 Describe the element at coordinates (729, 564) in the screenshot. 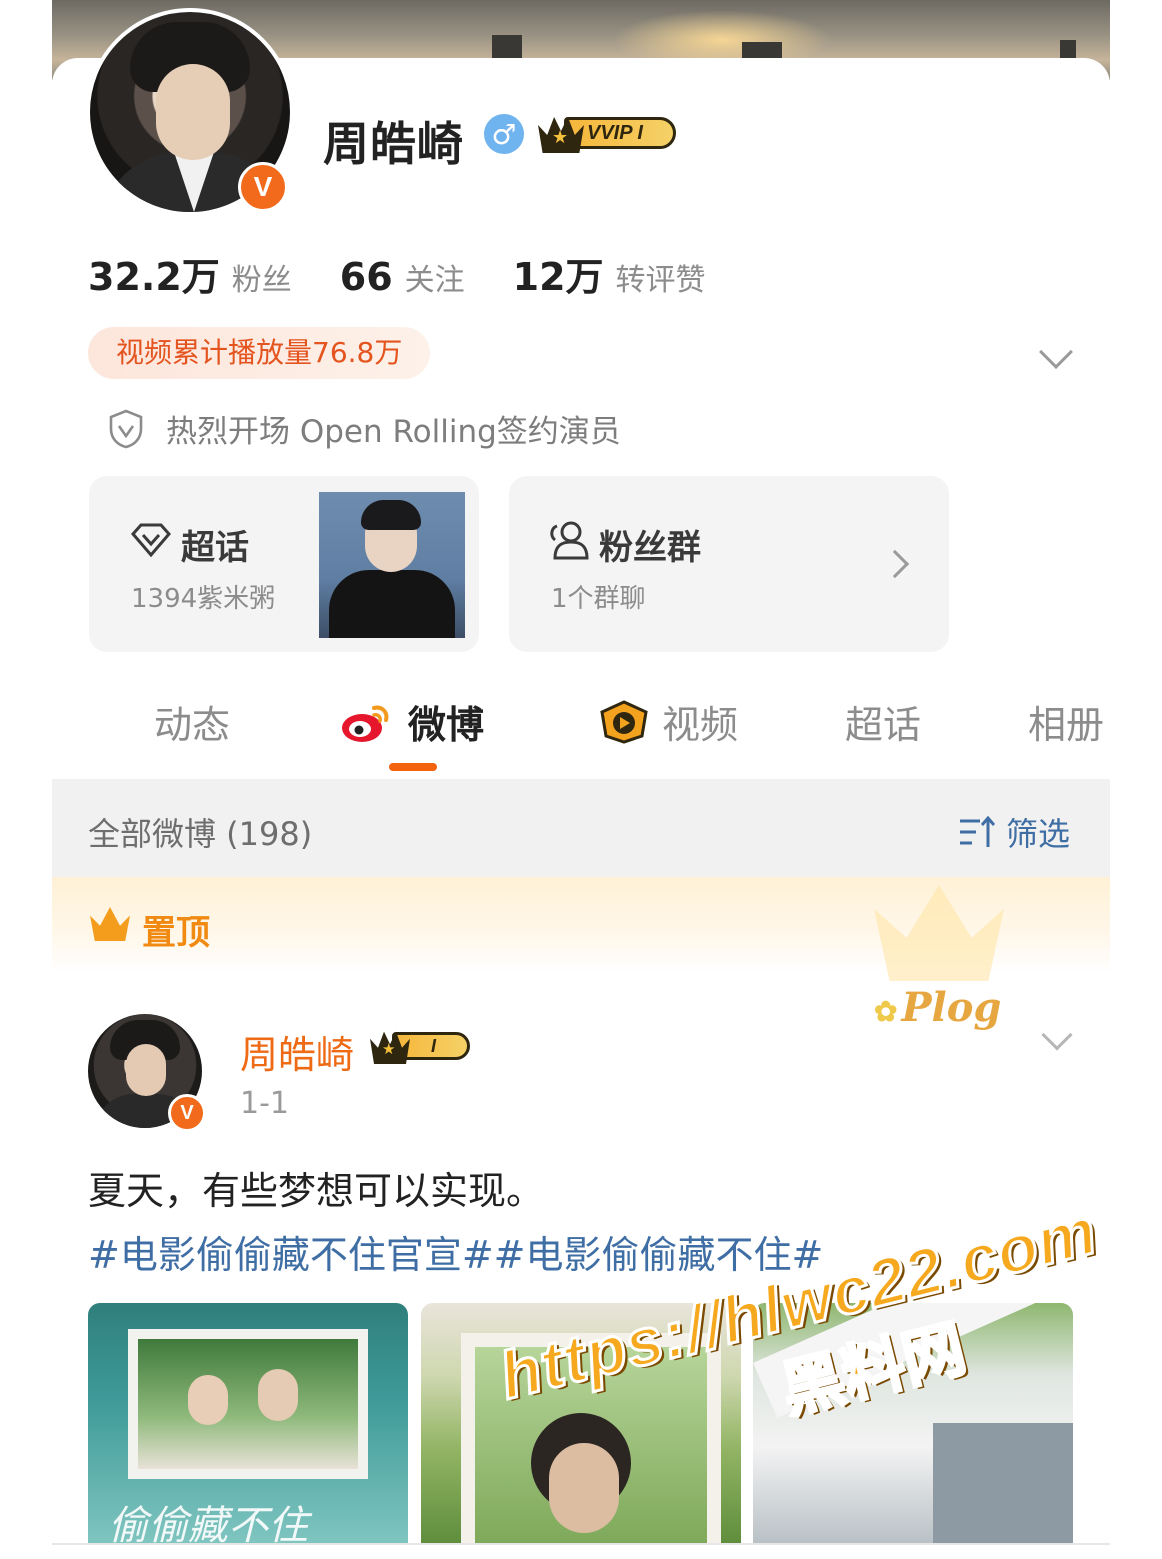

I see `fan-group-card: 粉丝群 1个群聊` at that location.